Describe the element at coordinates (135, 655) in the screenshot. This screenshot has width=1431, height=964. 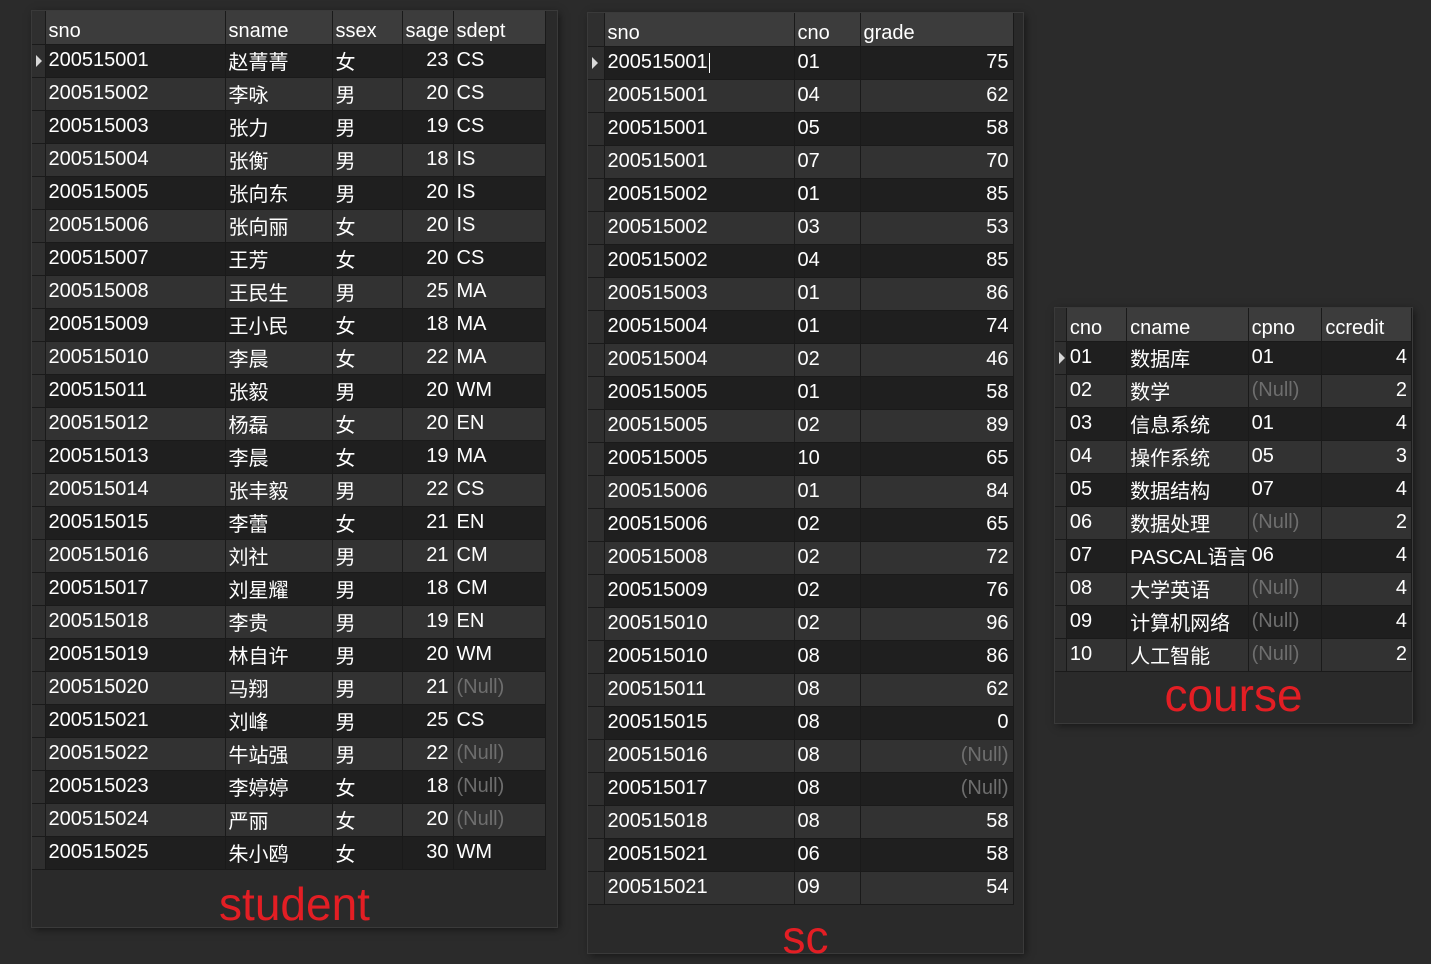
I see `cell-sno: 200515019` at that location.